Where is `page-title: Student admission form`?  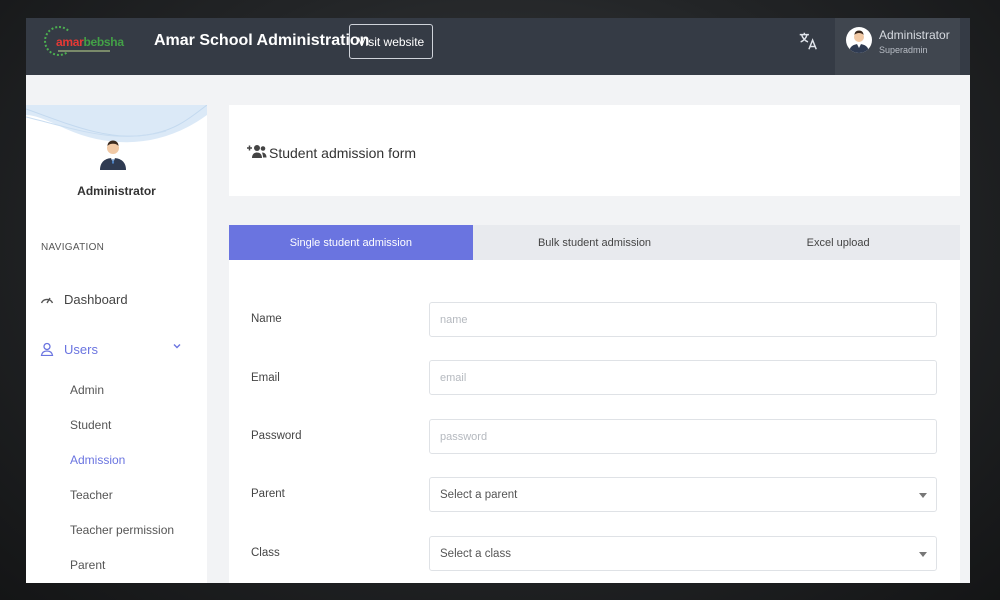 page-title: Student admission form is located at coordinates (343, 153).